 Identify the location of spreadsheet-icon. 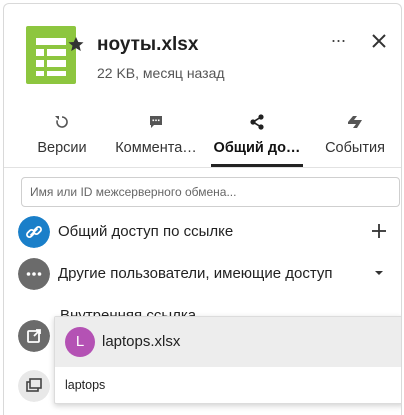
(55, 55).